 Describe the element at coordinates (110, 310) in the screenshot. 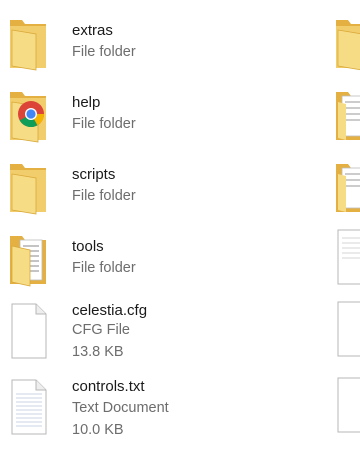

I see `file-name: celestia.cfg` at that location.